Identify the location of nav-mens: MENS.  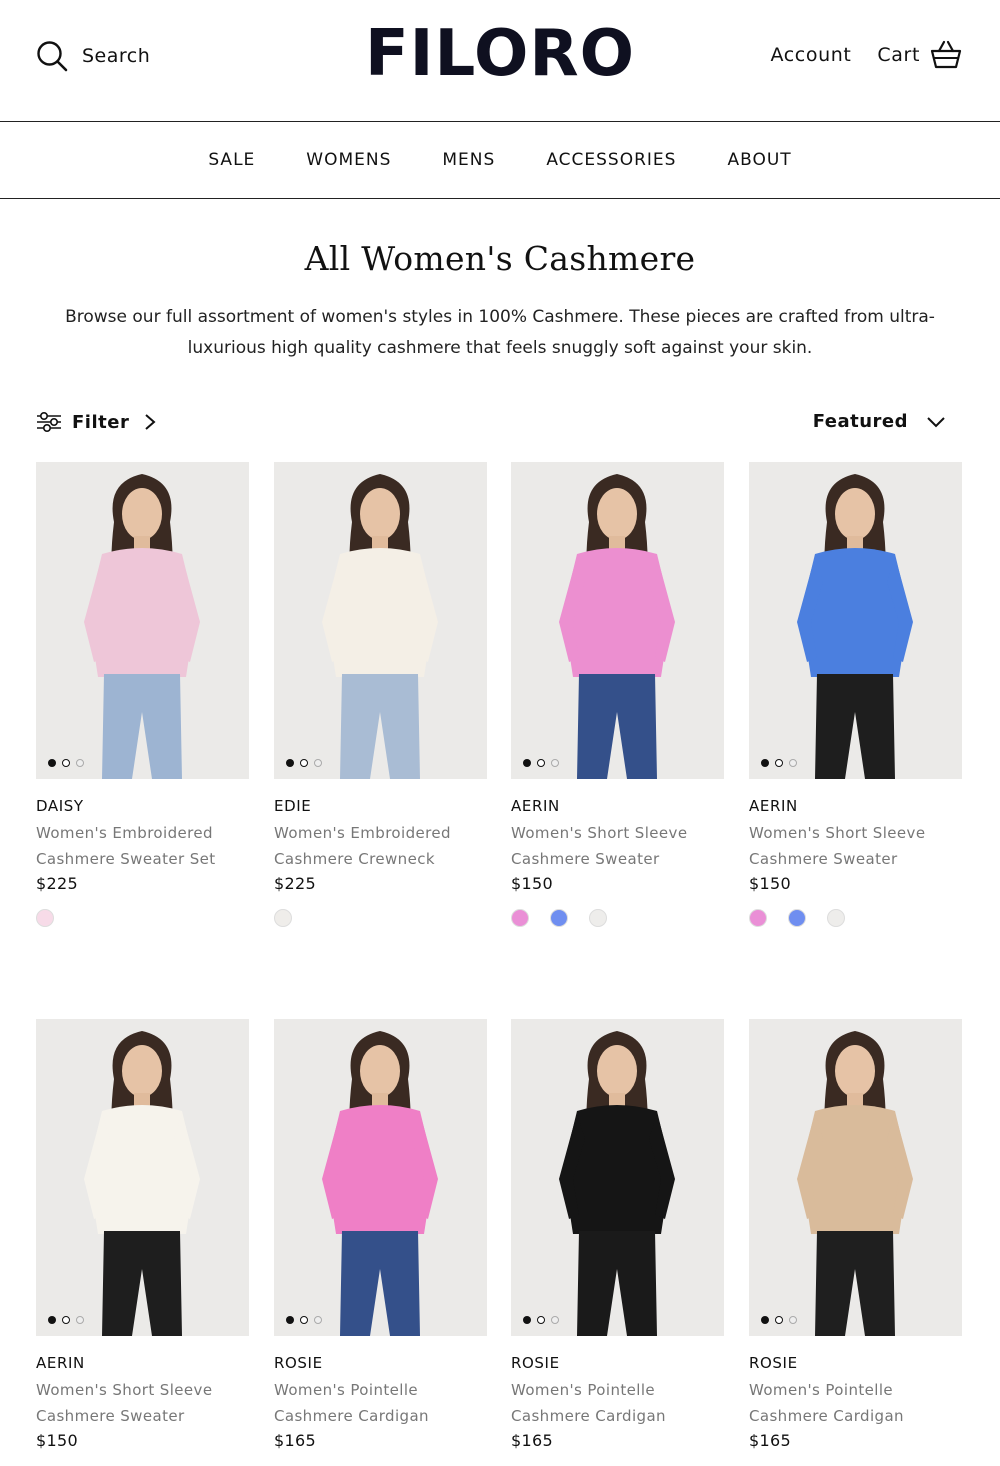
(468, 160).